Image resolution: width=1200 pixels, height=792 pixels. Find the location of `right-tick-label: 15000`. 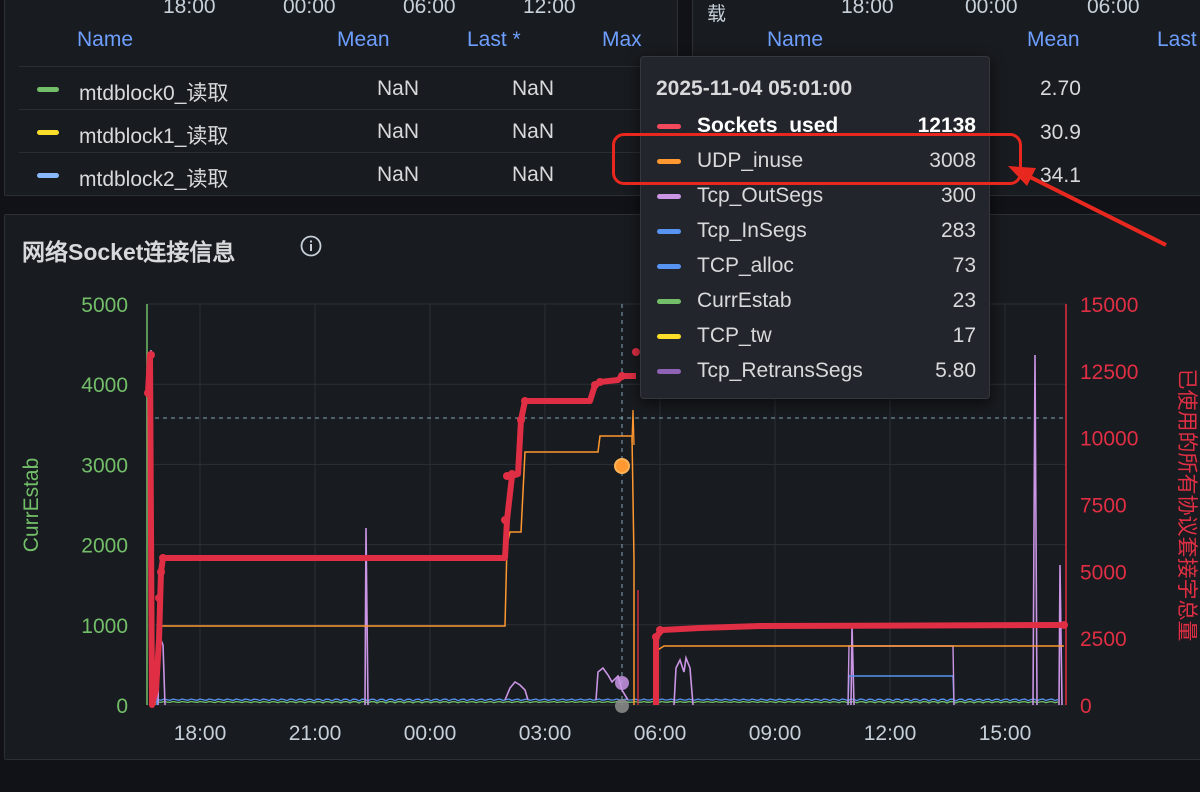

right-tick-label: 15000 is located at coordinates (1109, 305).